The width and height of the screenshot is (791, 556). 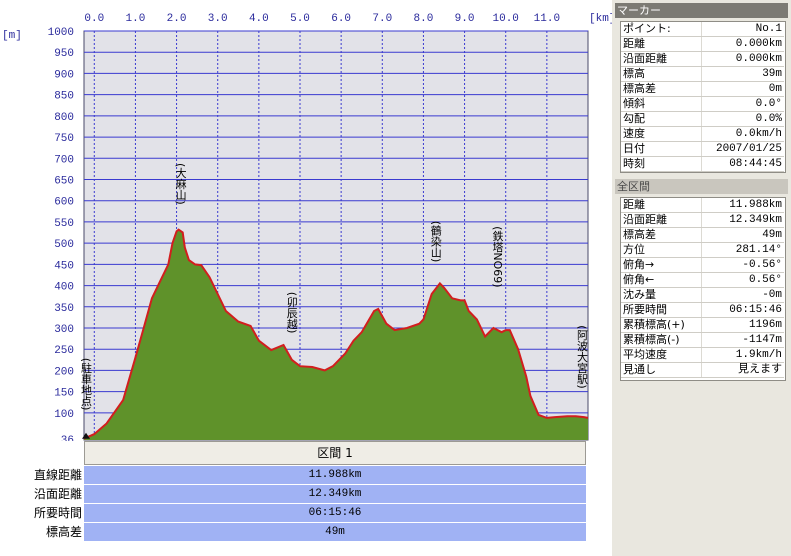 What do you see at coordinates (742, 340) in the screenshot?
I see `info-value: -1147m` at bounding box center [742, 340].